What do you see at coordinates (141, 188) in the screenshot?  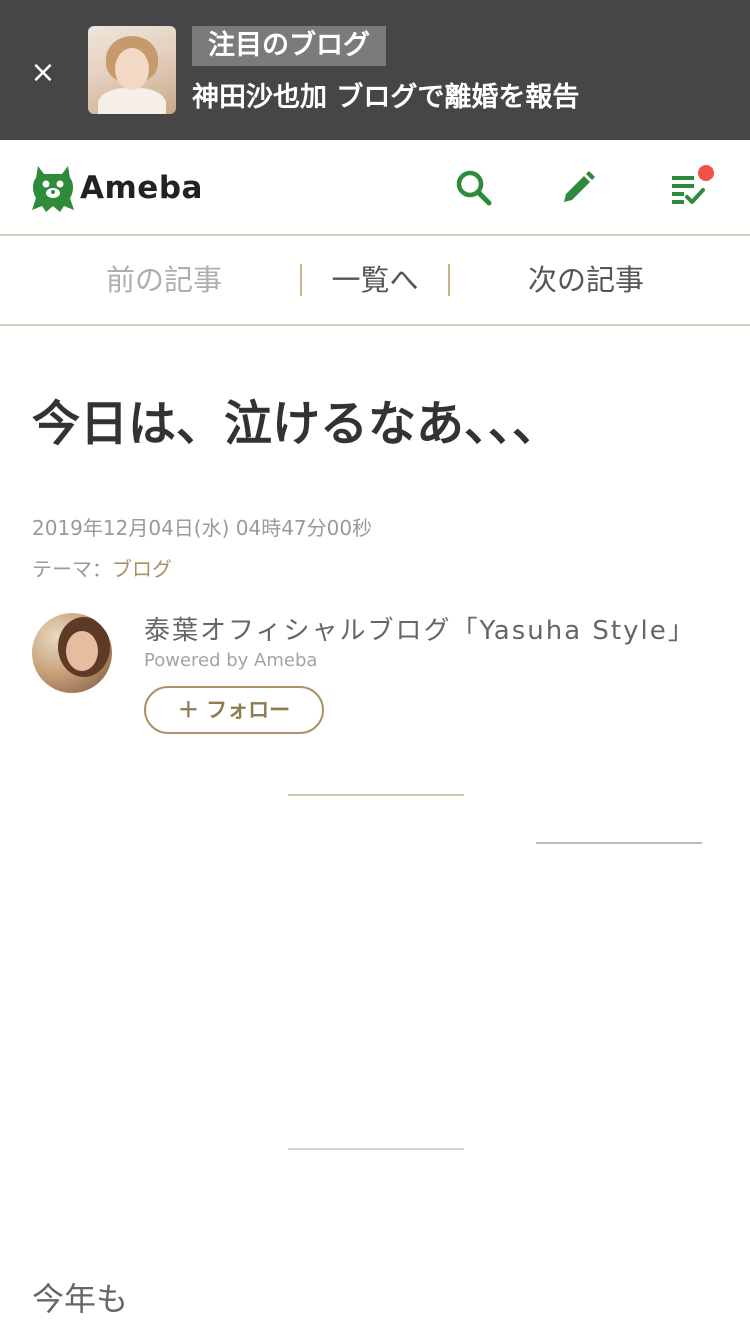 I see `ameba-logo-text: Ameba` at bounding box center [141, 188].